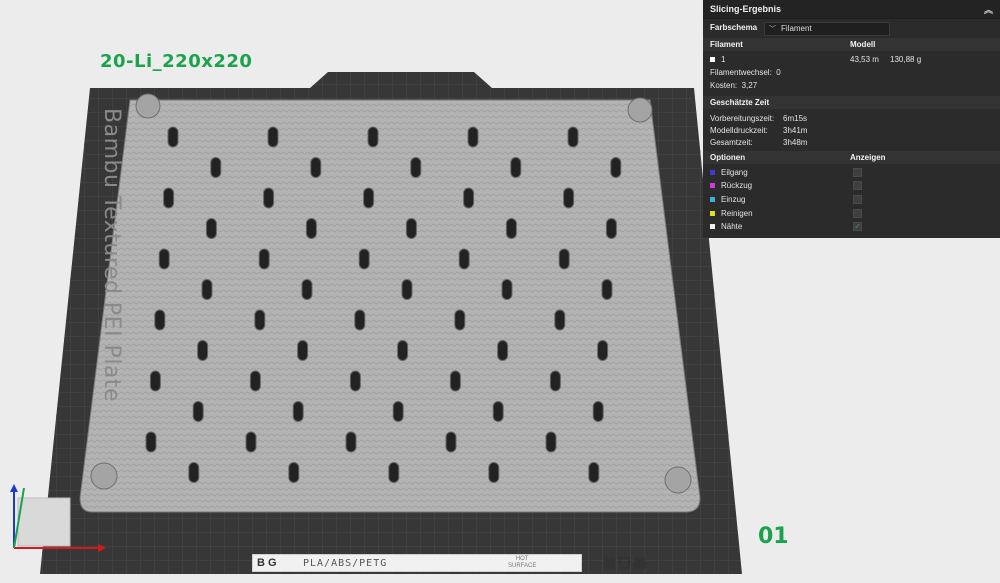 The image size is (1000, 583). Describe the element at coordinates (712, 200) in the screenshot. I see `unretract-color-swatch` at that location.